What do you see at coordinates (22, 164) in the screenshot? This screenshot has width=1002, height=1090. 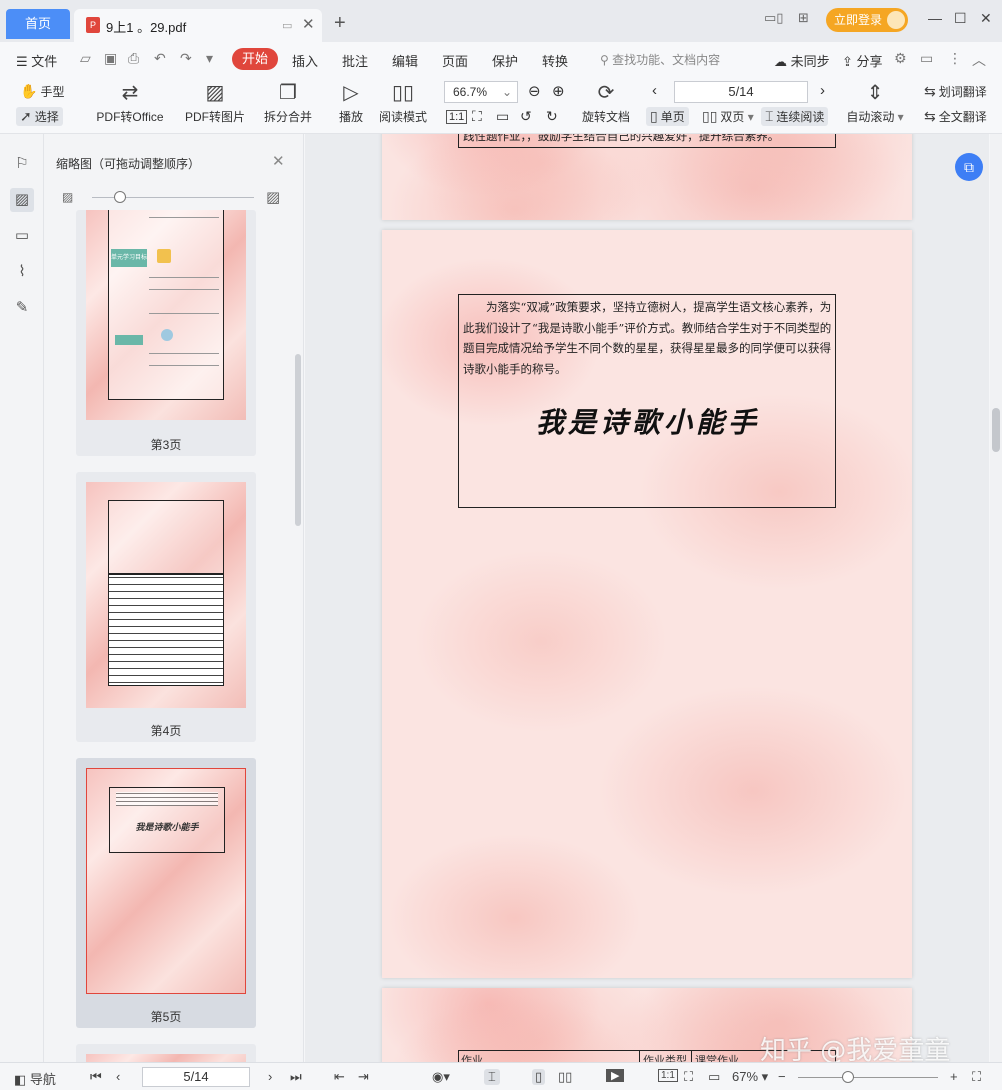 I see `bookmark-icon: ⚐` at bounding box center [22, 164].